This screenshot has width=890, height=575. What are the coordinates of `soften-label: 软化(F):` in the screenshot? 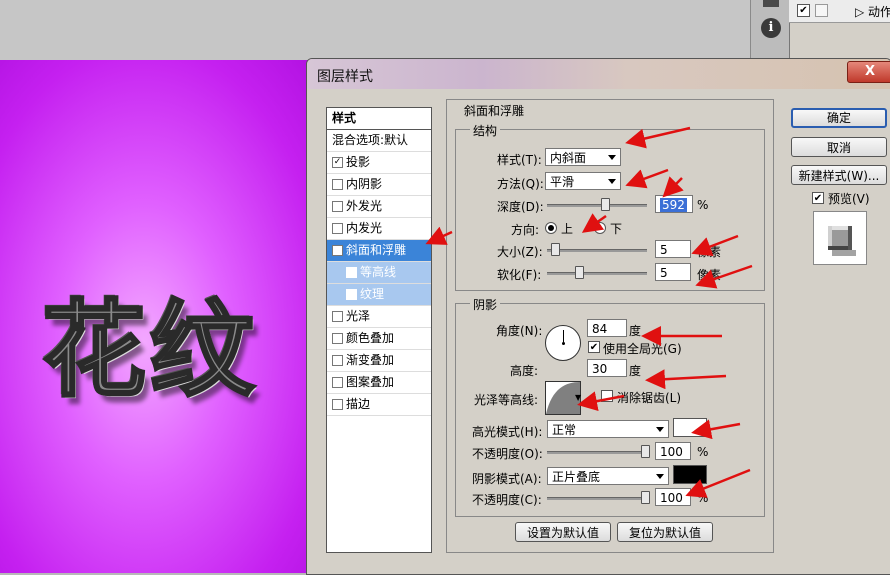 It's located at (519, 275).